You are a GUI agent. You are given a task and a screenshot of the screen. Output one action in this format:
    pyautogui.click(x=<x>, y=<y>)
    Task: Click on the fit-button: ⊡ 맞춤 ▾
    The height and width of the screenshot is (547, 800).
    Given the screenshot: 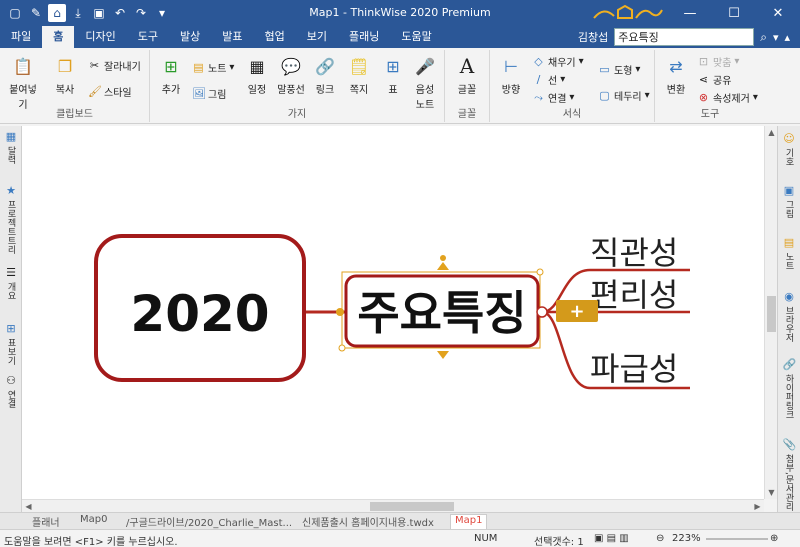 What is the action you would take?
    pyautogui.click(x=718, y=61)
    